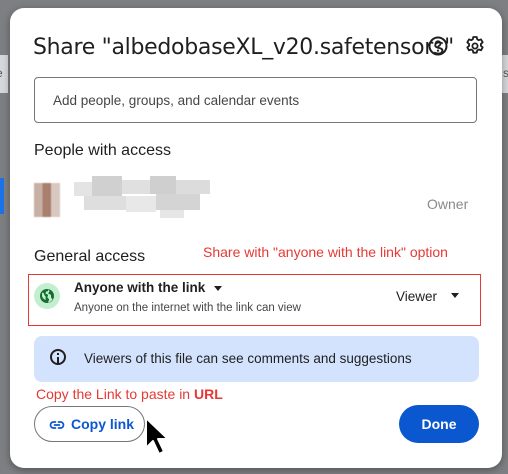 The width and height of the screenshot is (508, 474). Describe the element at coordinates (505, 73) in the screenshot. I see `background-text-right: saf` at that location.